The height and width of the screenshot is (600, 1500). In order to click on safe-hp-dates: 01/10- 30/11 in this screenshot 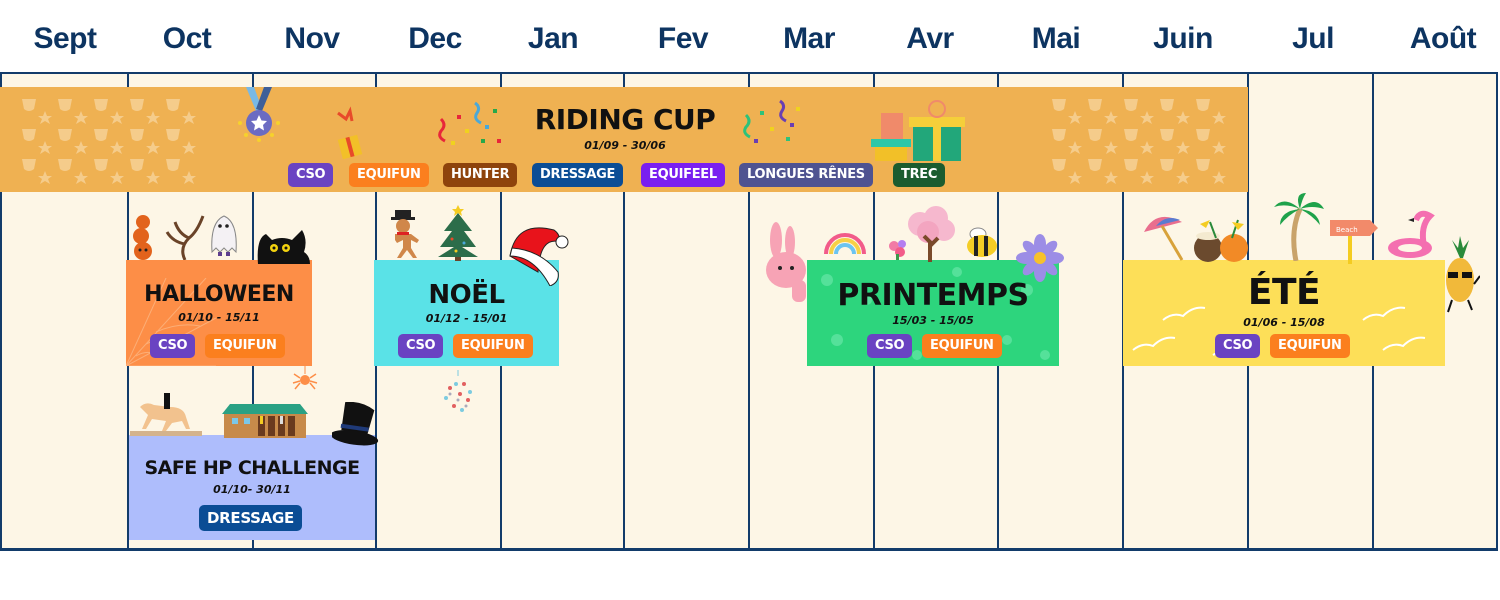, I will do `click(252, 489)`.